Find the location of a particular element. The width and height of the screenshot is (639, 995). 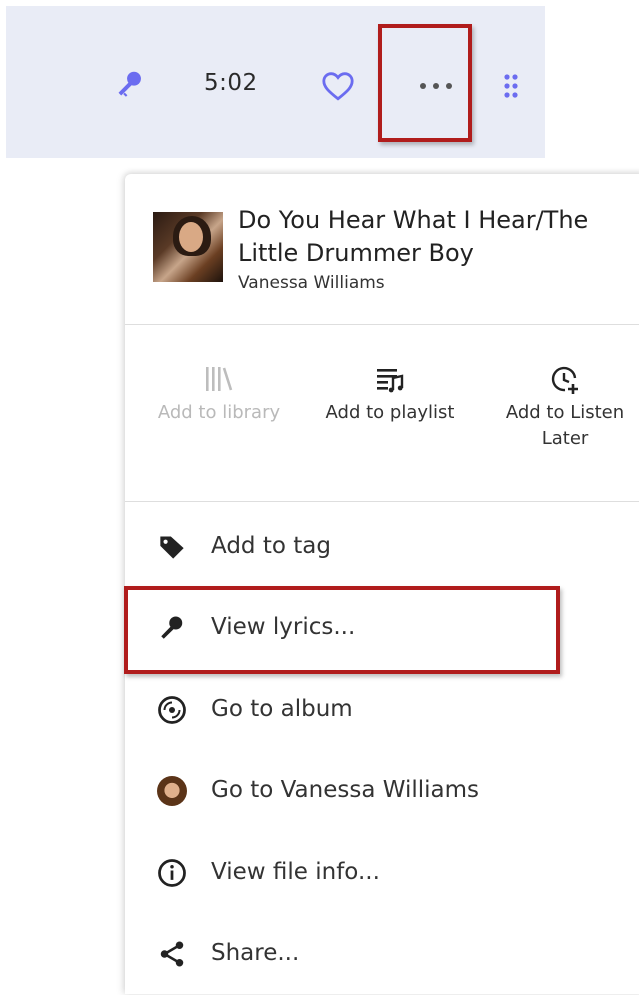

lyrics-microphone-icon is located at coordinates (130, 84).